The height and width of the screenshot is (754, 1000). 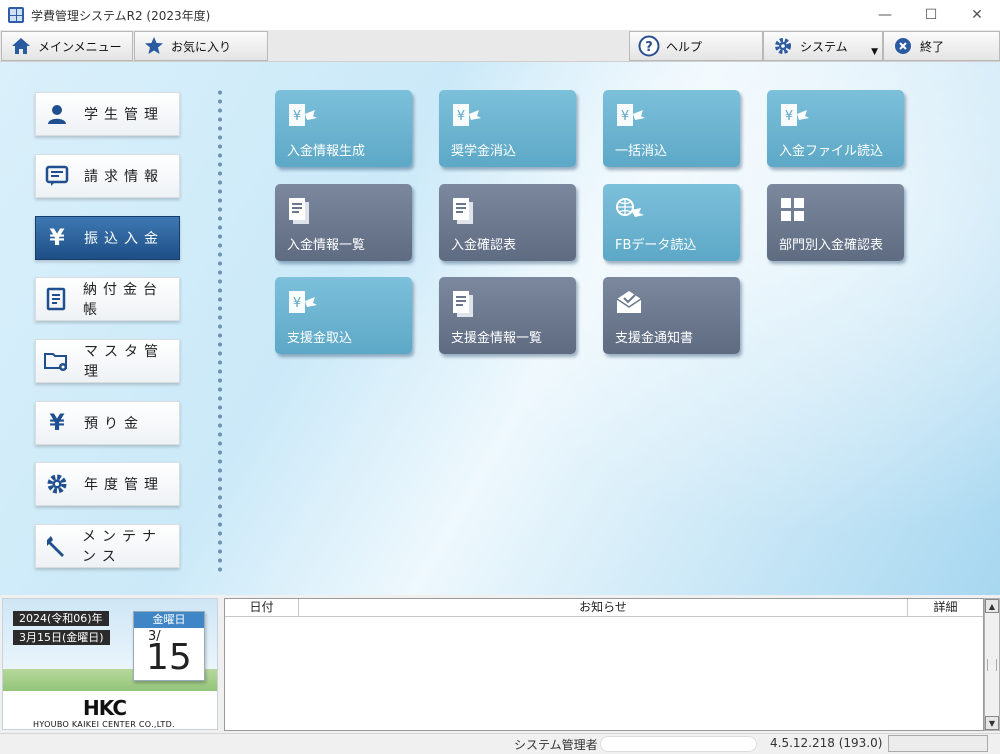 What do you see at coordinates (507, 222) in the screenshot?
I see `tile-payment-confirm: 入金確認表` at bounding box center [507, 222].